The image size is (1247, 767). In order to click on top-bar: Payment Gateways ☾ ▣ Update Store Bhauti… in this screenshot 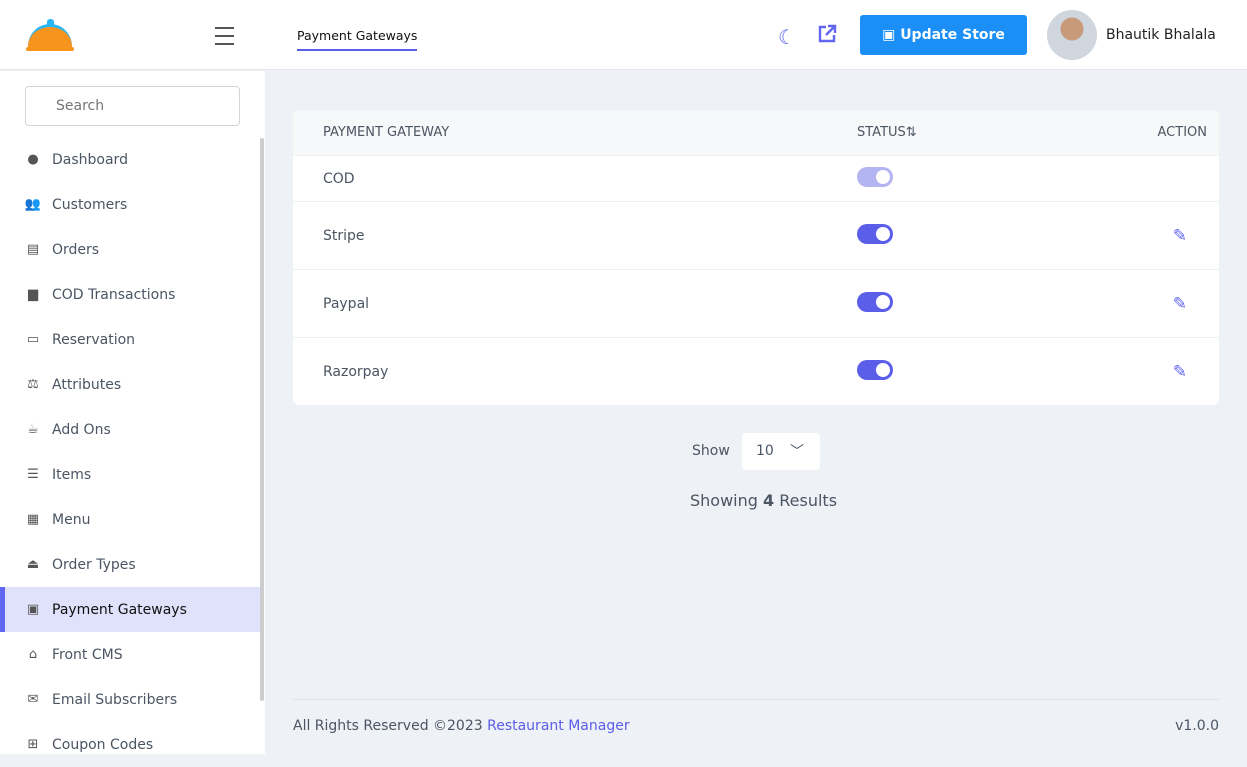, I will do `click(623, 35)`.